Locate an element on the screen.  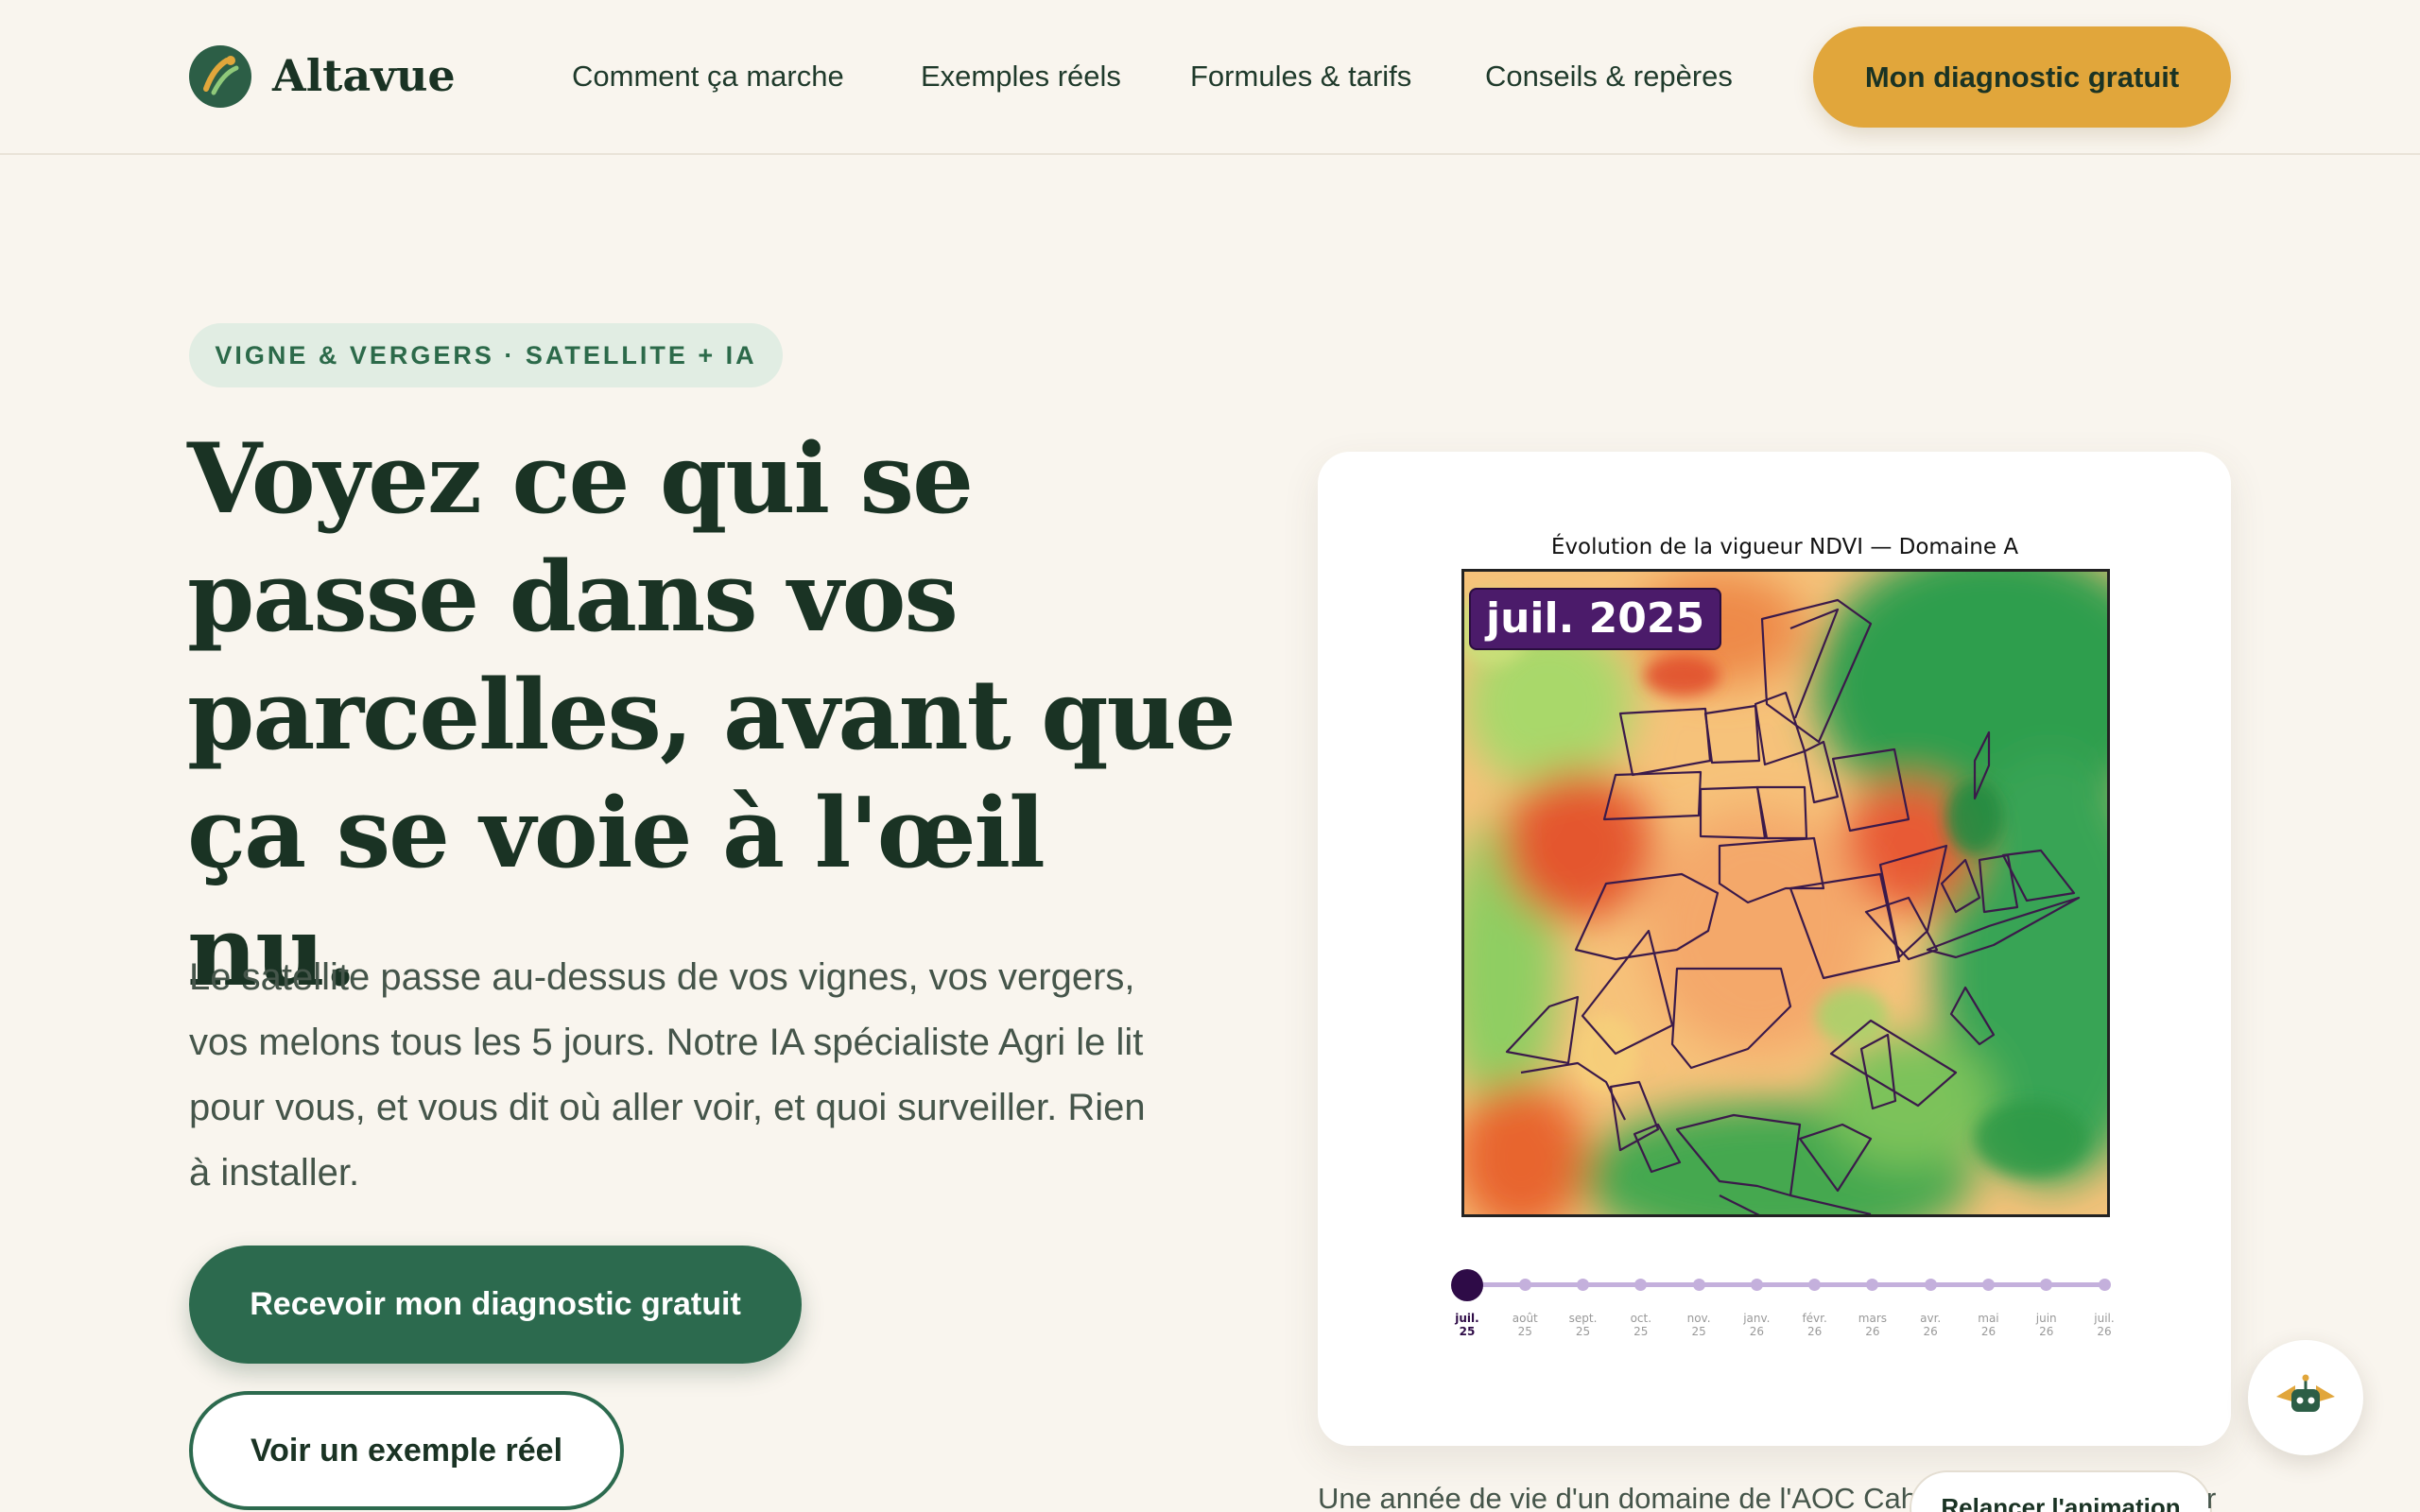
timeline-label: févr. 26 is located at coordinates (1815, 1325).